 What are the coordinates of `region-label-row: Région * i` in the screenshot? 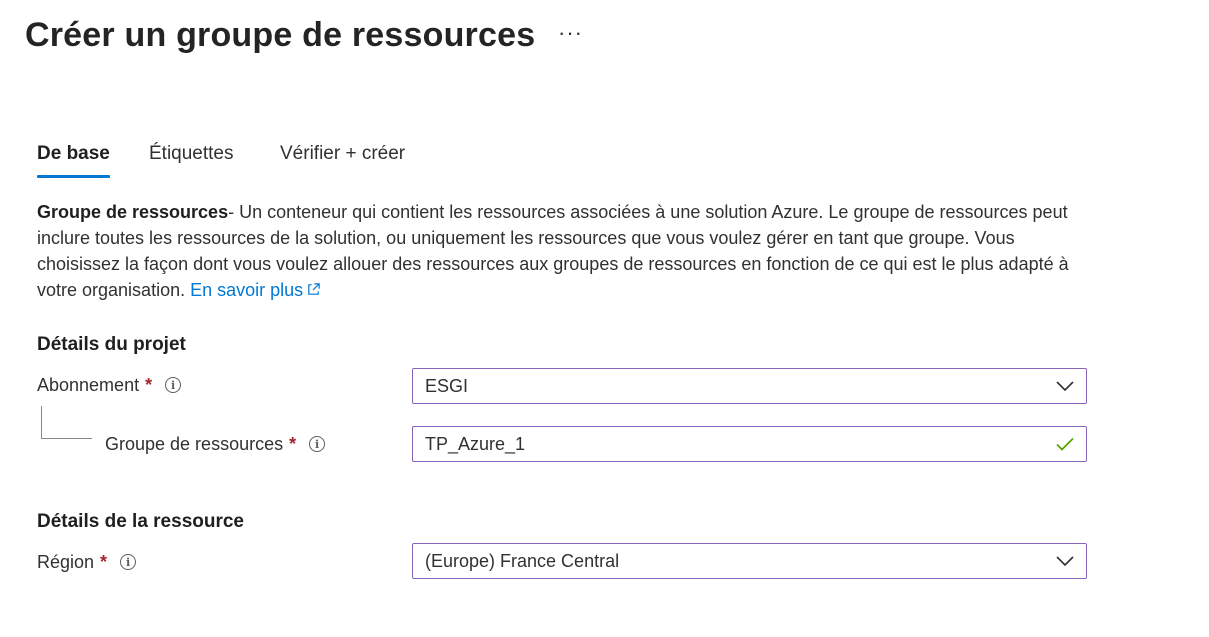 It's located at (87, 562).